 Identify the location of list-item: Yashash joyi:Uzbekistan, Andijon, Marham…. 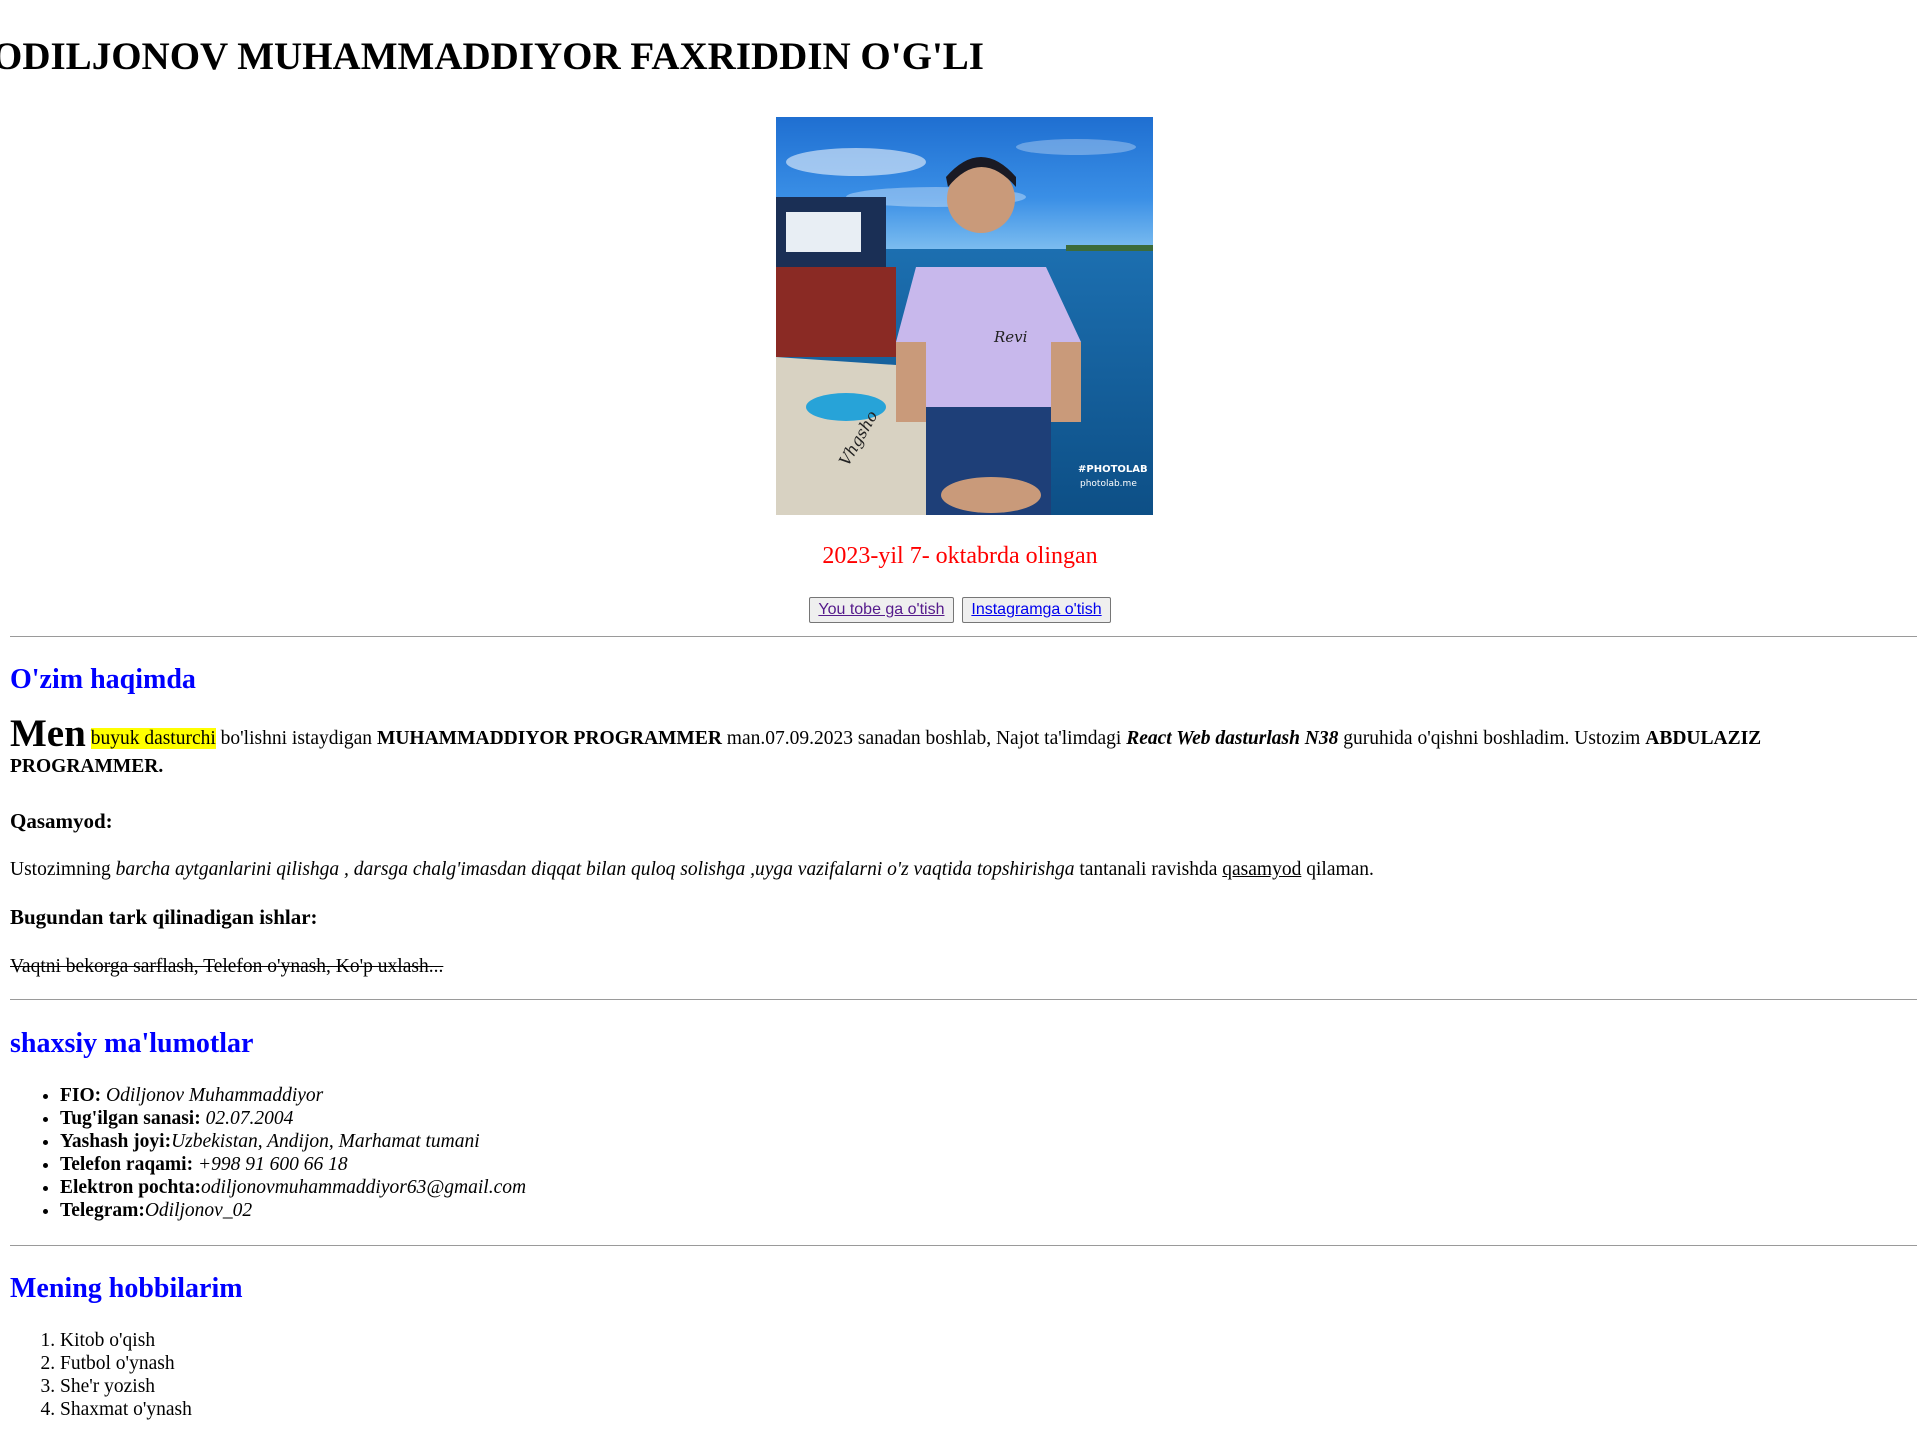
(293, 1141).